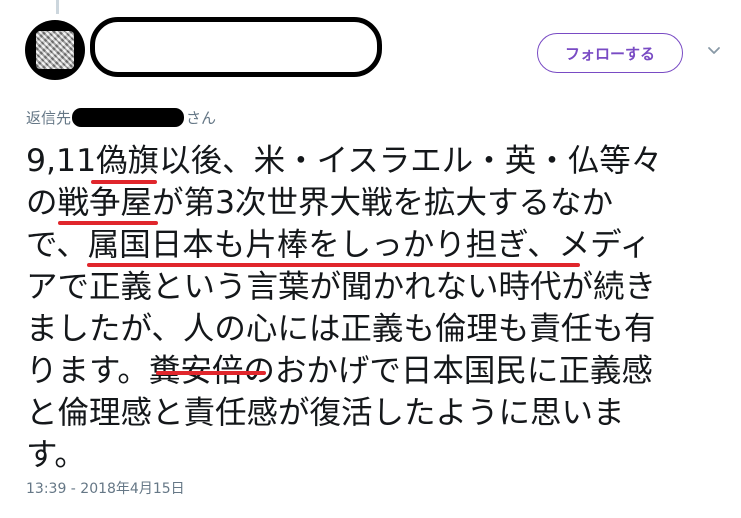 Image resolution: width=741 pixels, height=518 pixels. Describe the element at coordinates (344, 161) in the screenshot. I see `tweet-line: 9,11偽旗以後、米・イスラエル・英・仏等々` at that location.